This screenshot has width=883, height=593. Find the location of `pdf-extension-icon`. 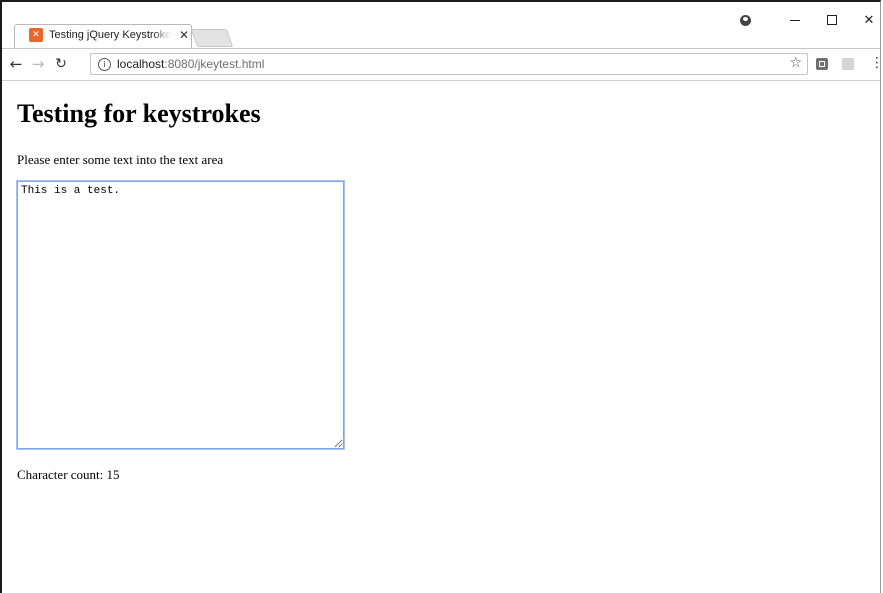

pdf-extension-icon is located at coordinates (848, 64).